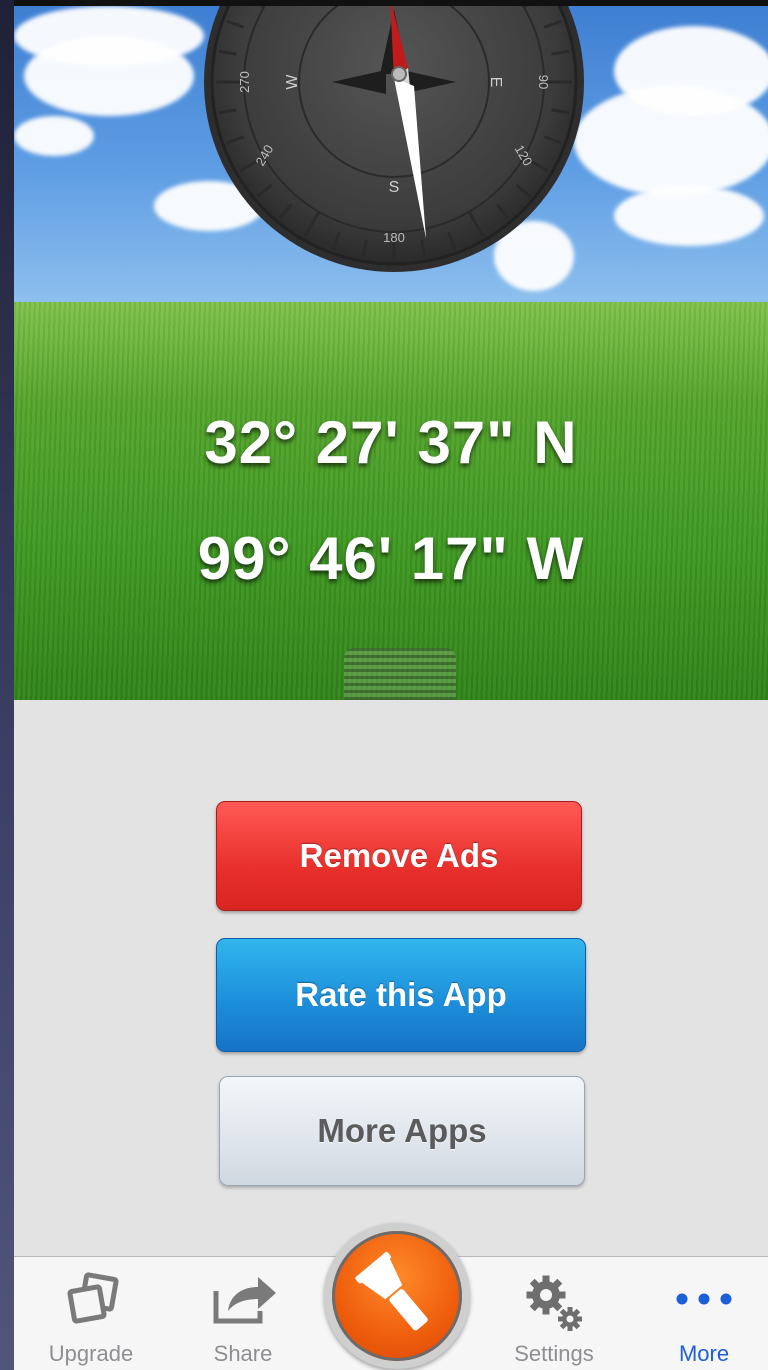 The height and width of the screenshot is (1370, 768). Describe the element at coordinates (704, 1353) in the screenshot. I see `tab-label: More` at that location.